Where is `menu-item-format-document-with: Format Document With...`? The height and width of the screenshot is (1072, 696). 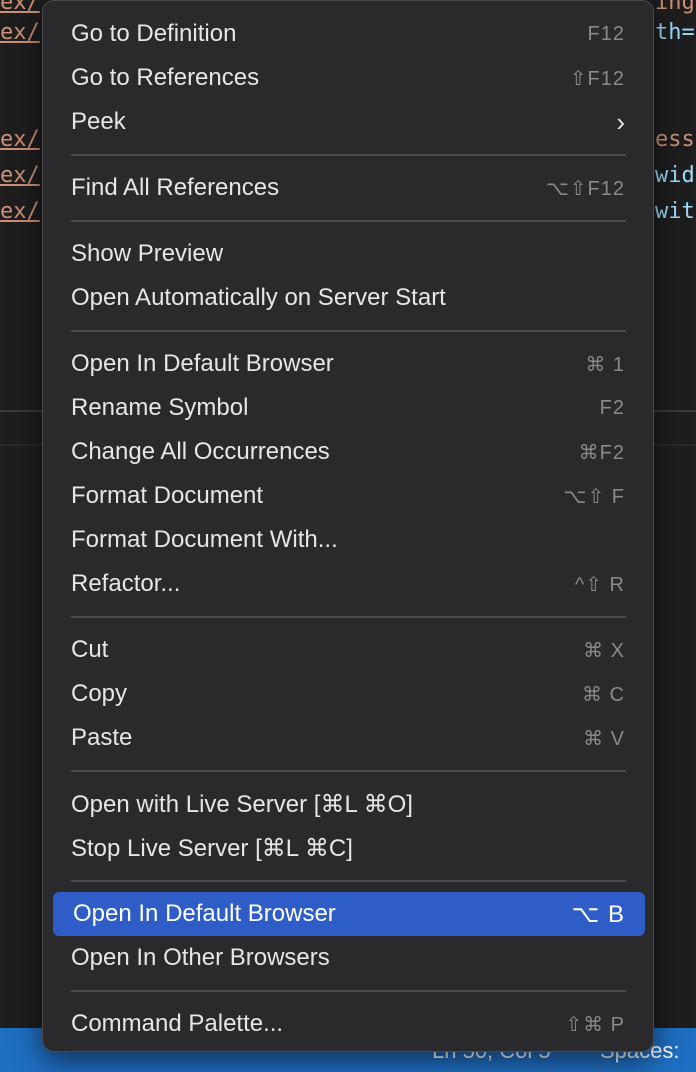
menu-item-format-document-with: Format Document With... is located at coordinates (348, 540).